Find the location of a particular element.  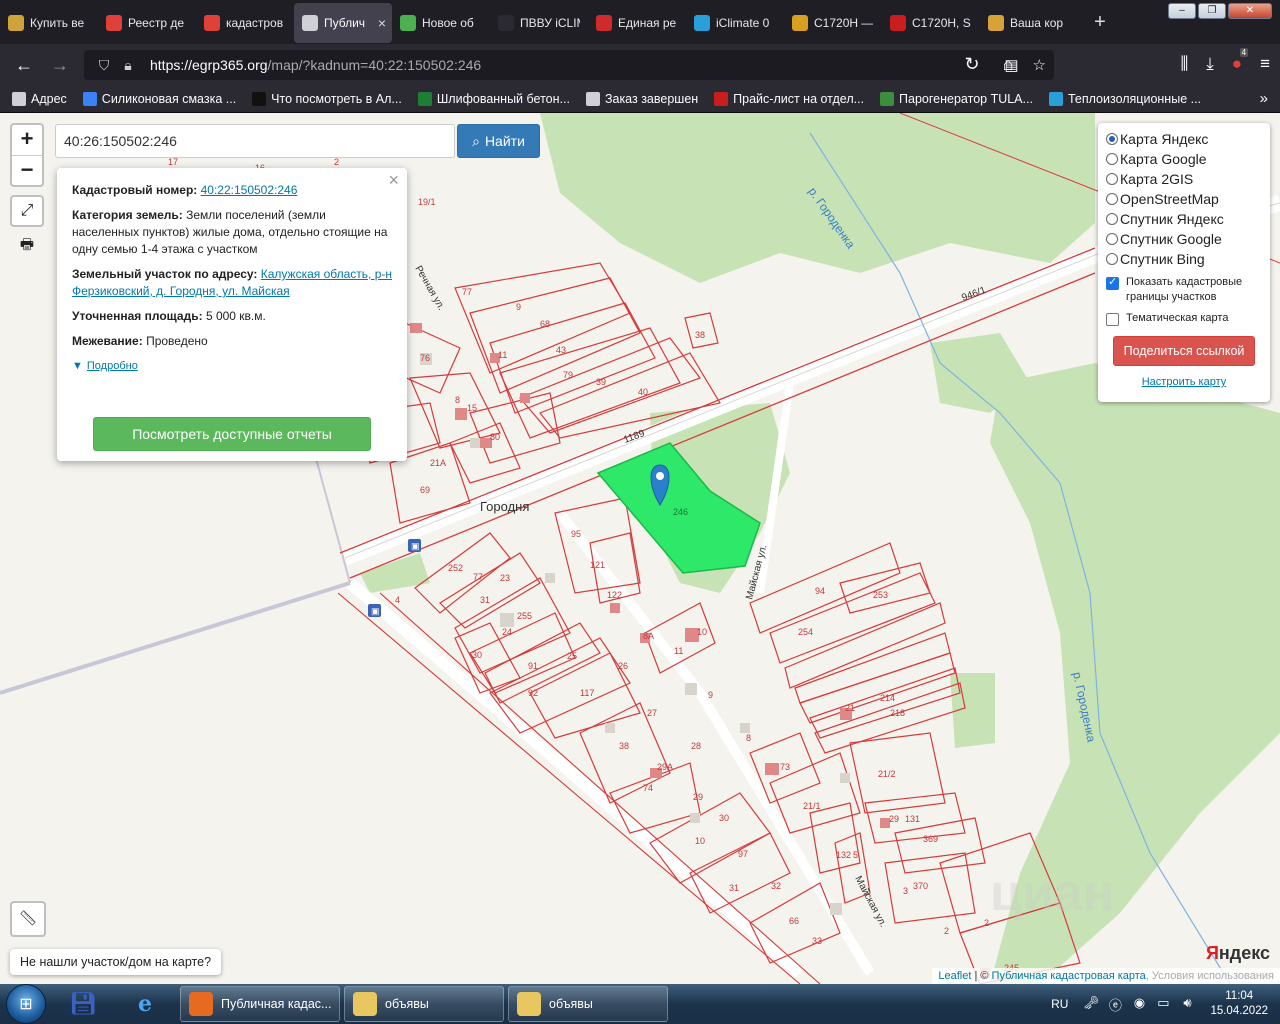

bookmark-item: Адрес is located at coordinates (39, 99).